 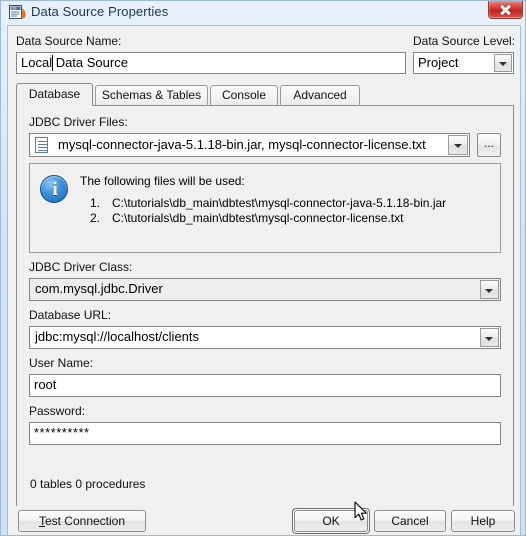 What do you see at coordinates (483, 521) in the screenshot?
I see `help-button: Help` at bounding box center [483, 521].